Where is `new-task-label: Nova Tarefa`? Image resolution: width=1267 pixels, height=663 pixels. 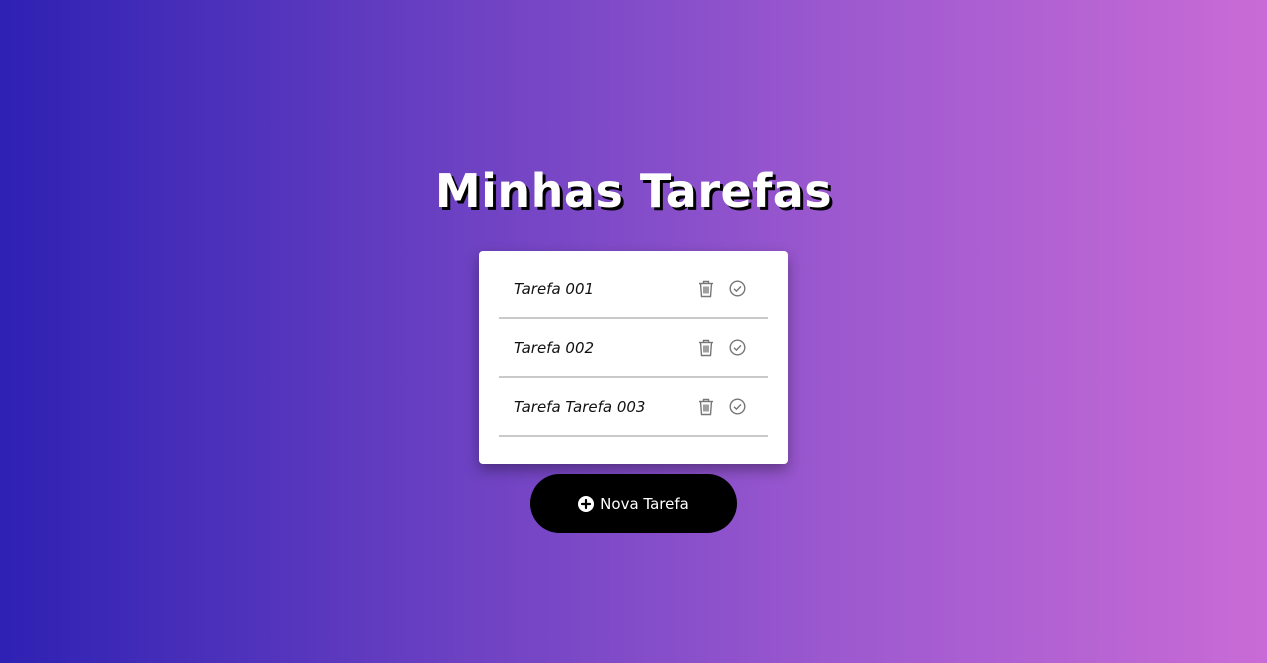 new-task-label: Nova Tarefa is located at coordinates (644, 503).